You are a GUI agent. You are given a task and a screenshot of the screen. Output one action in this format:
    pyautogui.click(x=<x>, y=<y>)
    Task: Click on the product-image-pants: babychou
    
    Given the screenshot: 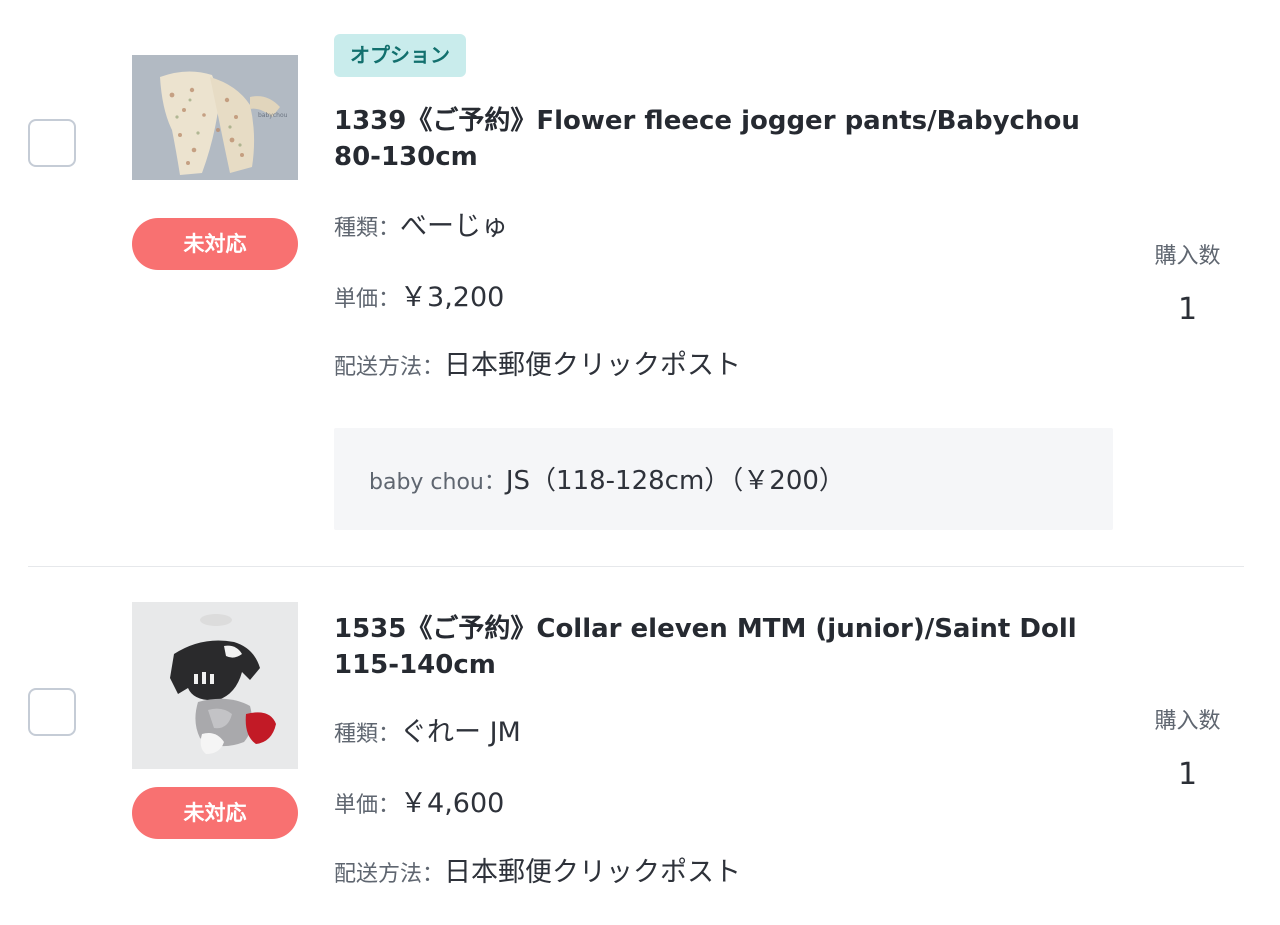 What is the action you would take?
    pyautogui.click(x=215, y=117)
    